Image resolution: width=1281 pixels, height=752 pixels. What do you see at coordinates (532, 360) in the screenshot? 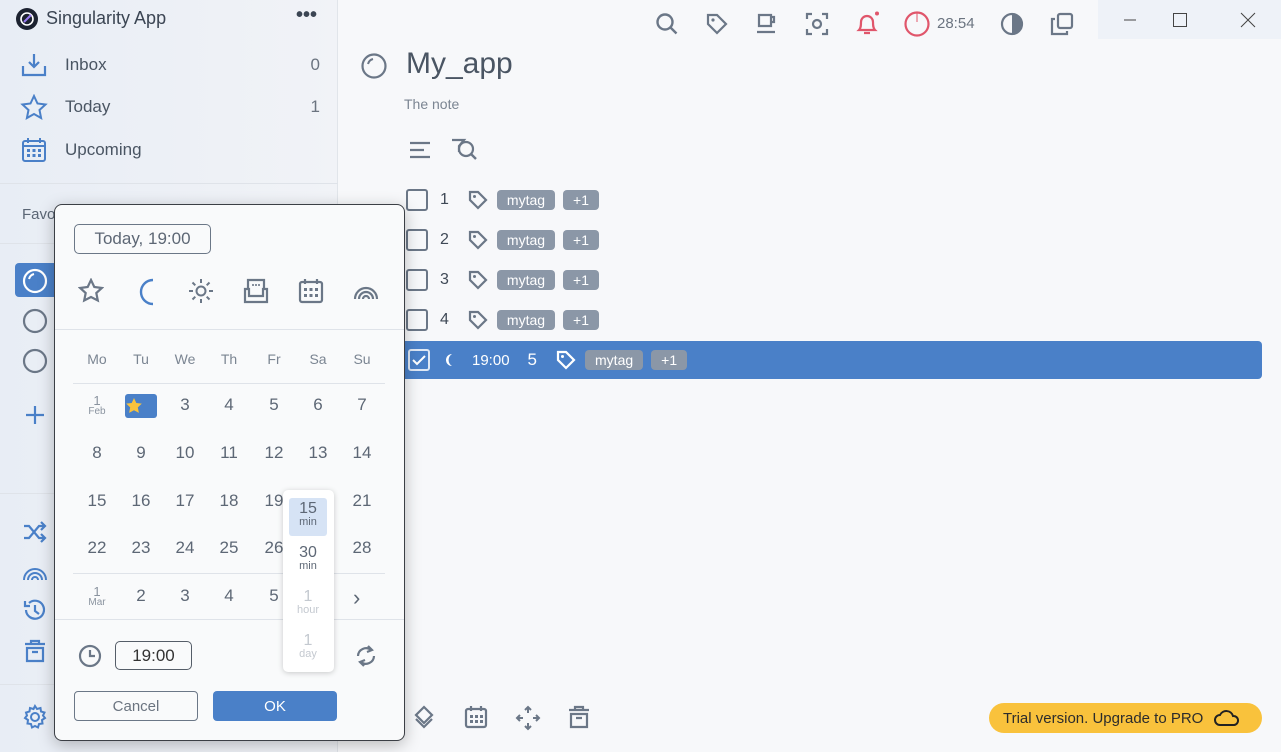
I see `task-title: 5` at bounding box center [532, 360].